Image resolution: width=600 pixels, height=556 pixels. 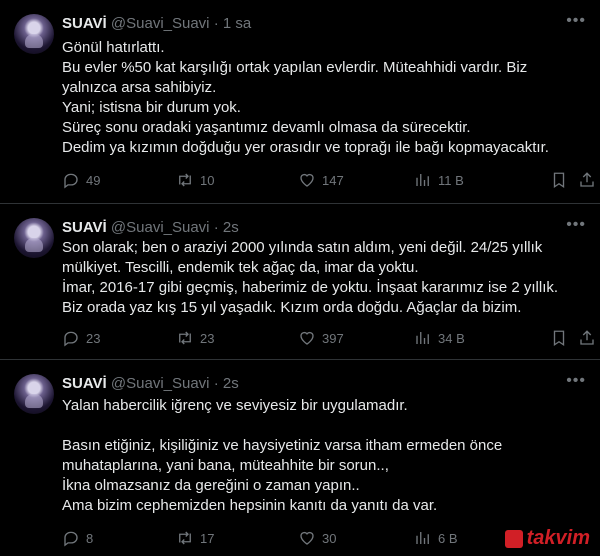 I want to click on repost-button: 10, so click(x=195, y=180).